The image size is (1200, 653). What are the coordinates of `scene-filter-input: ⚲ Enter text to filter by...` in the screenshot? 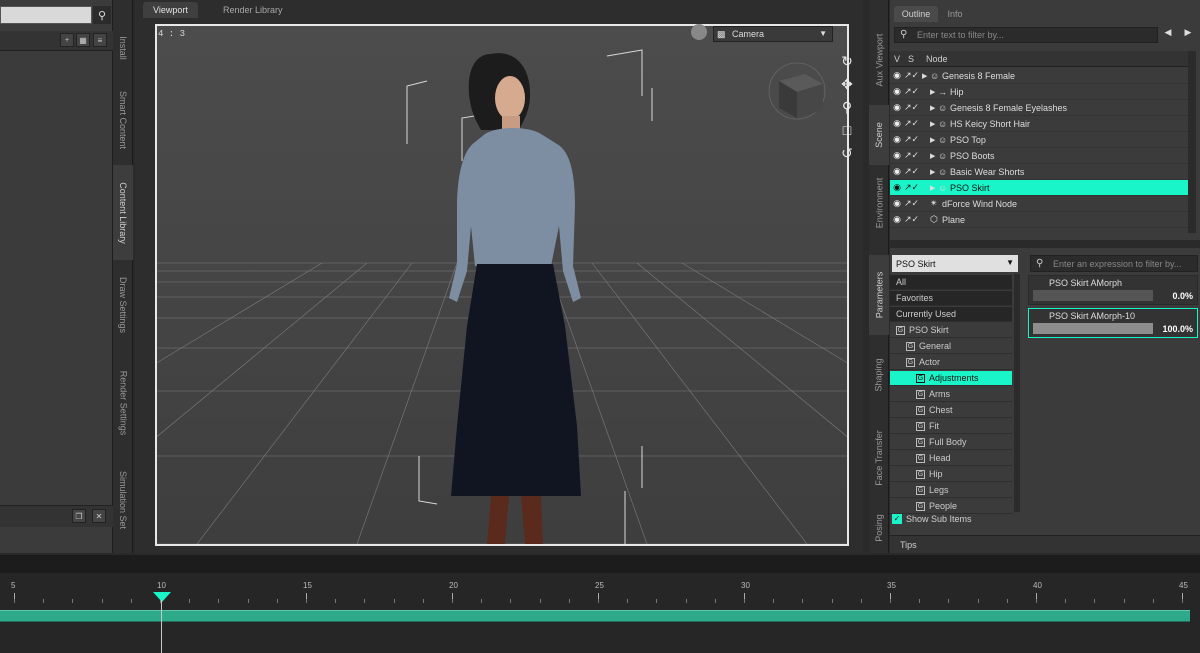 It's located at (1026, 35).